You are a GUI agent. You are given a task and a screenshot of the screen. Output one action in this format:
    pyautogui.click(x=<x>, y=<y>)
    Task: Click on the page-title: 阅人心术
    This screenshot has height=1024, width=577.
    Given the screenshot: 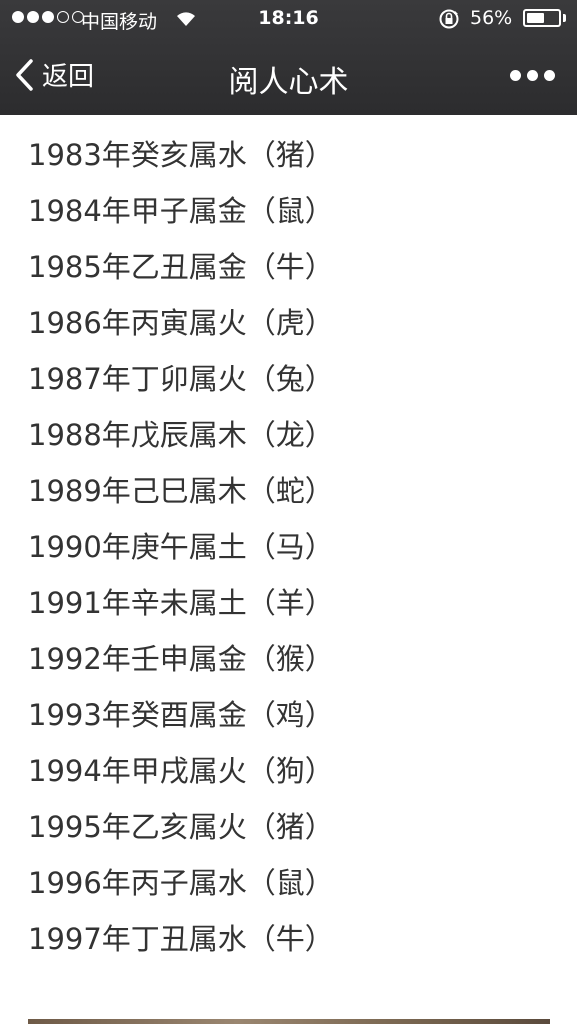 What is the action you would take?
    pyautogui.click(x=288, y=82)
    